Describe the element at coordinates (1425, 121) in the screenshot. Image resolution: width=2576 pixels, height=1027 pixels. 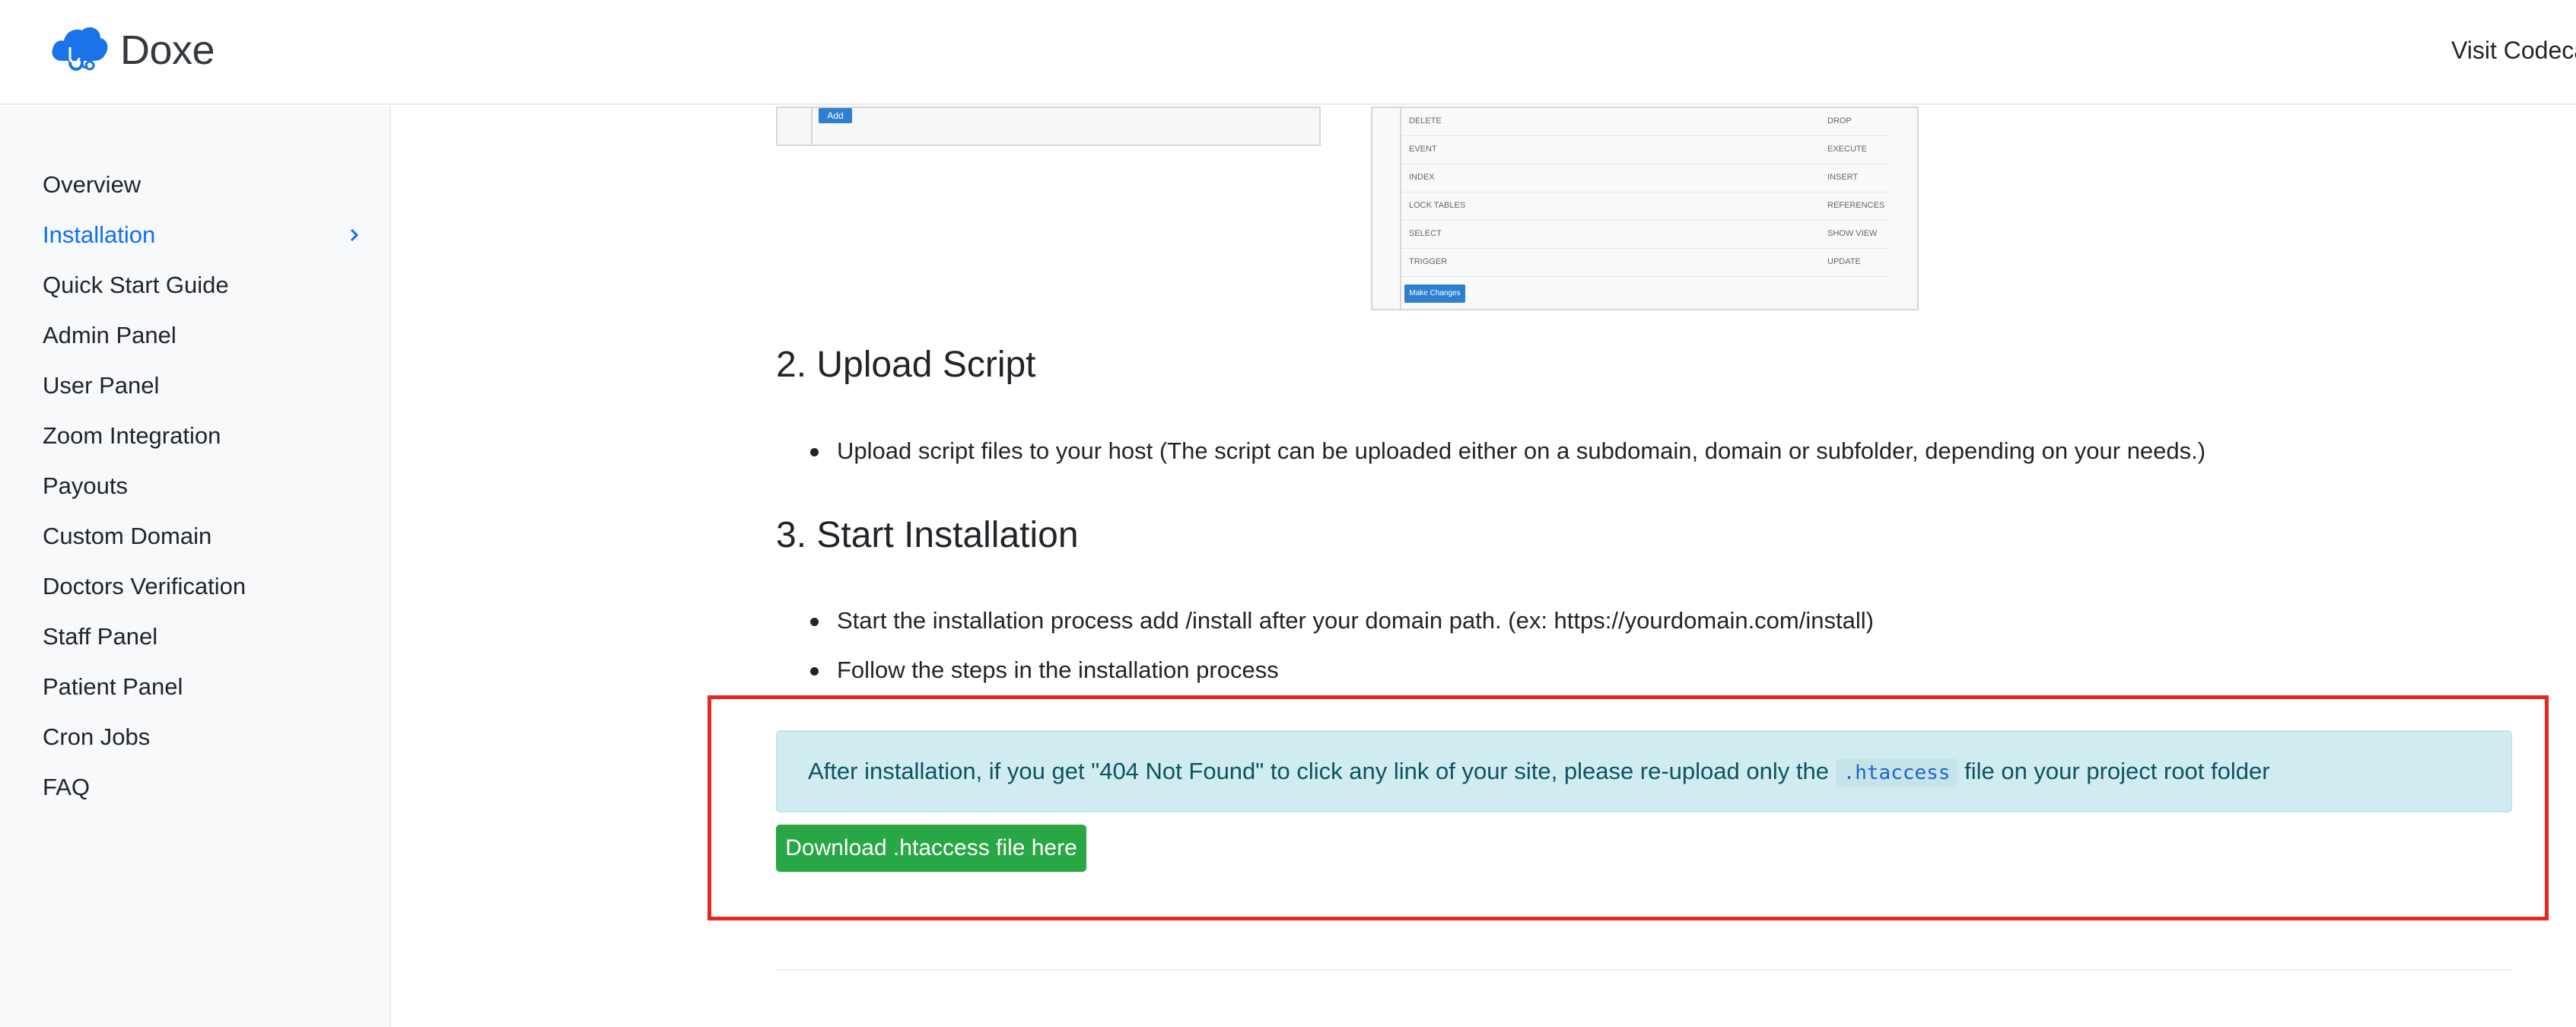
I see `privilege-left: DELETE` at that location.